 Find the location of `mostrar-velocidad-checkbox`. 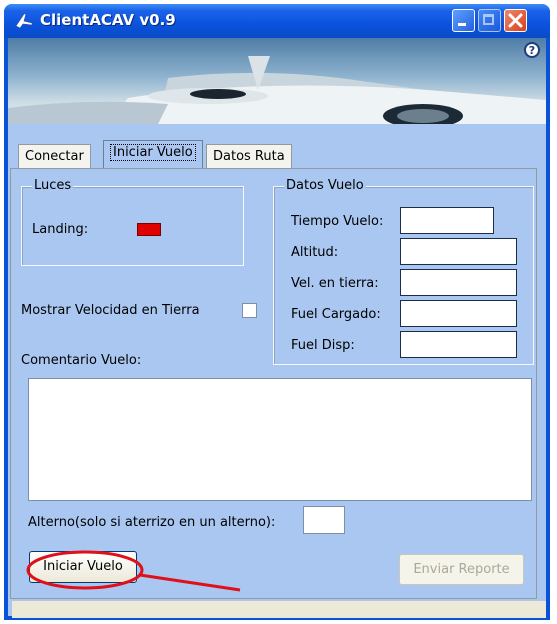

mostrar-velocidad-checkbox is located at coordinates (249, 310).